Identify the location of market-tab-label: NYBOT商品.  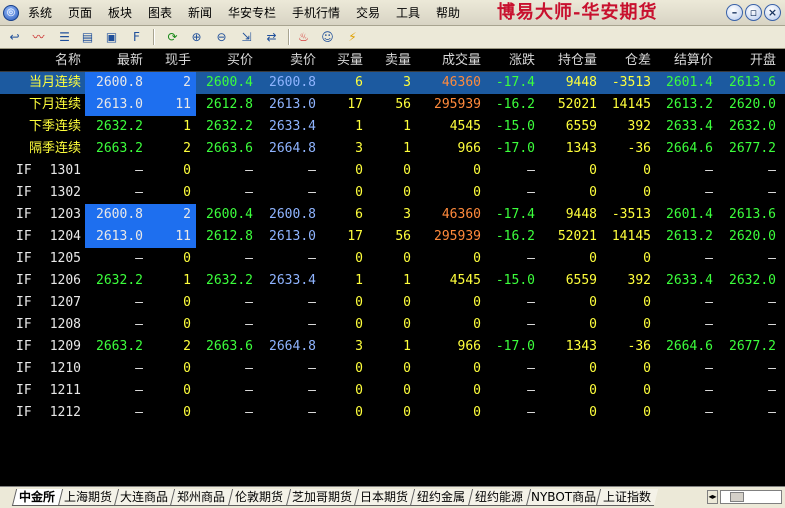
(563, 497).